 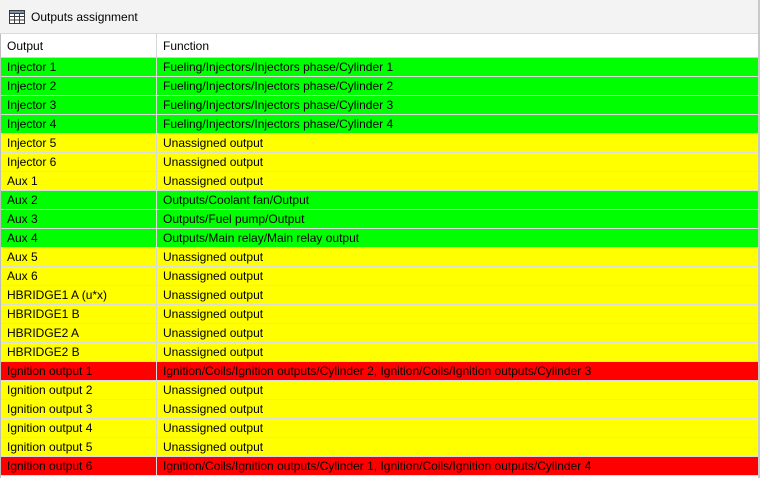 I want to click on output-cell: Injector 3, so click(x=79, y=105).